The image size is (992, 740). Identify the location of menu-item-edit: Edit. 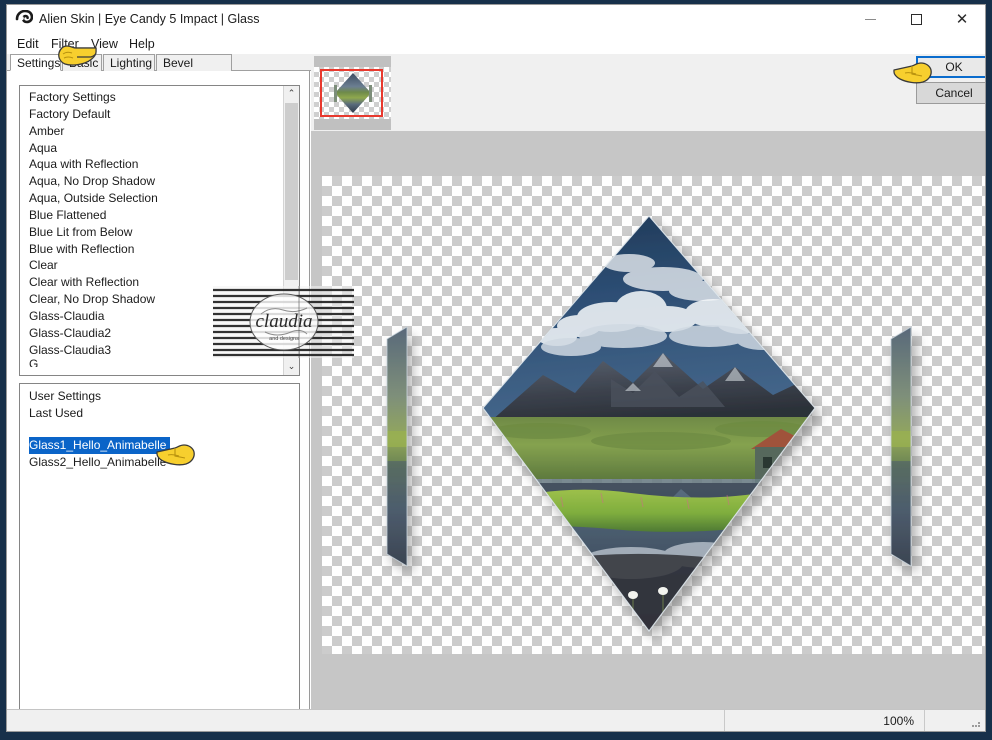
(28, 44).